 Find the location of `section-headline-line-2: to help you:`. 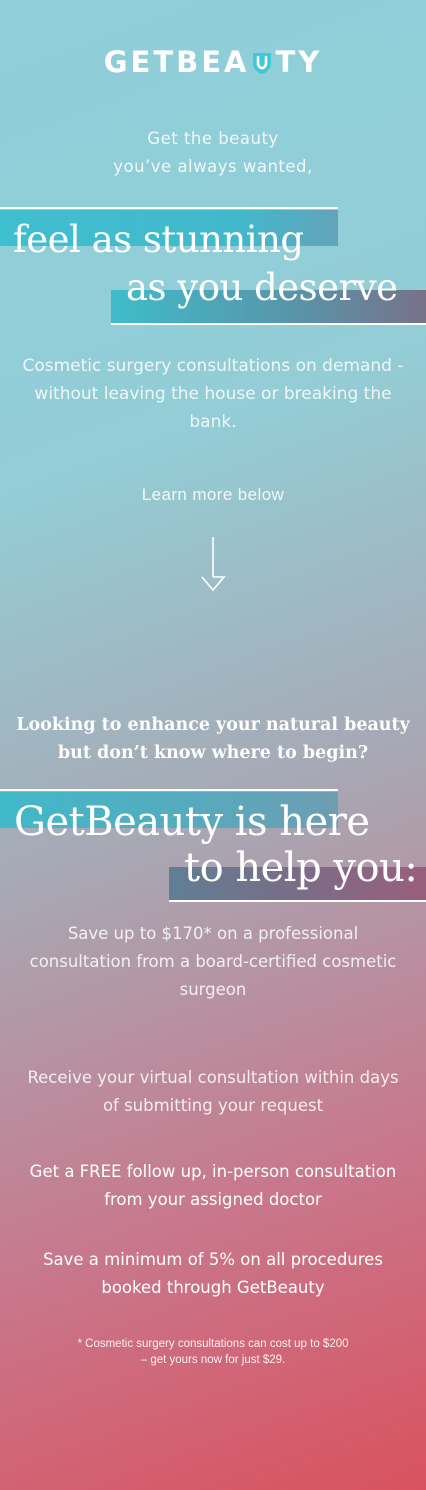

section-headline-line-2: to help you: is located at coordinates (301, 868).